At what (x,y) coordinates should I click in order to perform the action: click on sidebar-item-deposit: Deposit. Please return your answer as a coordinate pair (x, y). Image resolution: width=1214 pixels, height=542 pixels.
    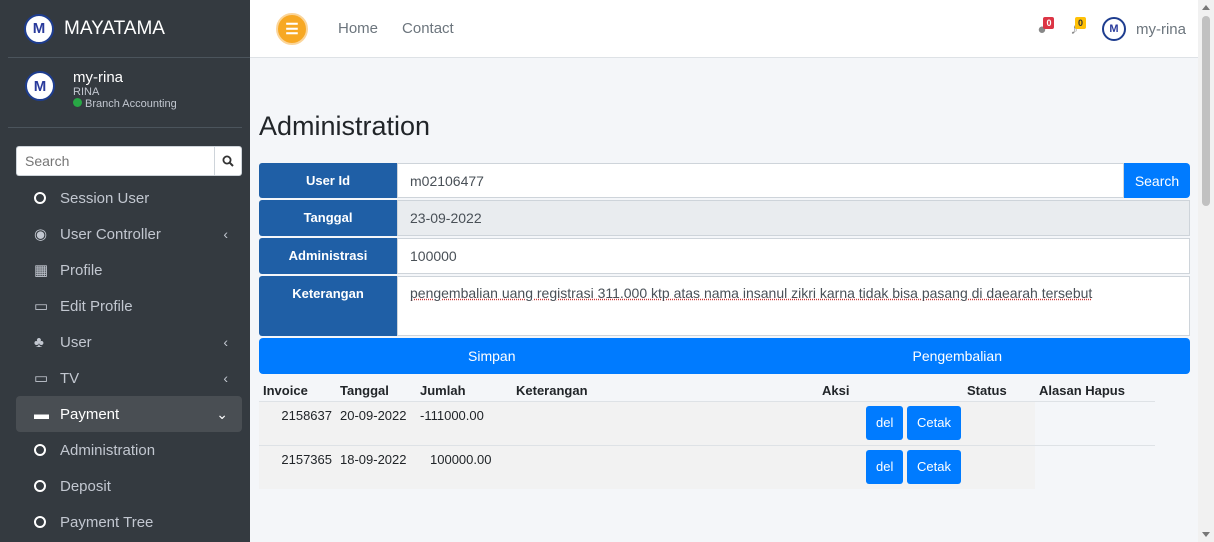
    Looking at the image, I should click on (129, 486).